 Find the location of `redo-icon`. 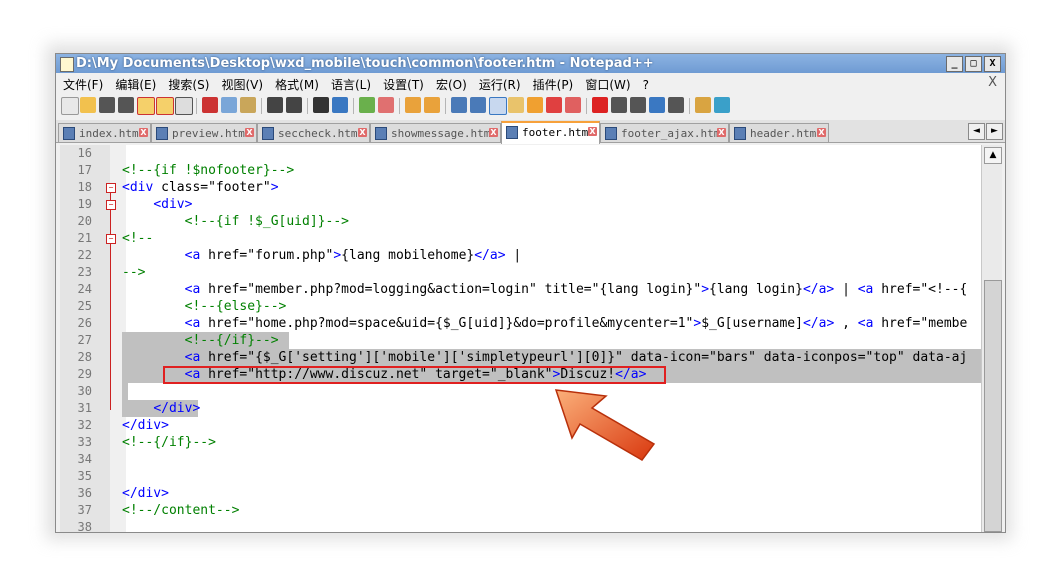

redo-icon is located at coordinates (294, 105).